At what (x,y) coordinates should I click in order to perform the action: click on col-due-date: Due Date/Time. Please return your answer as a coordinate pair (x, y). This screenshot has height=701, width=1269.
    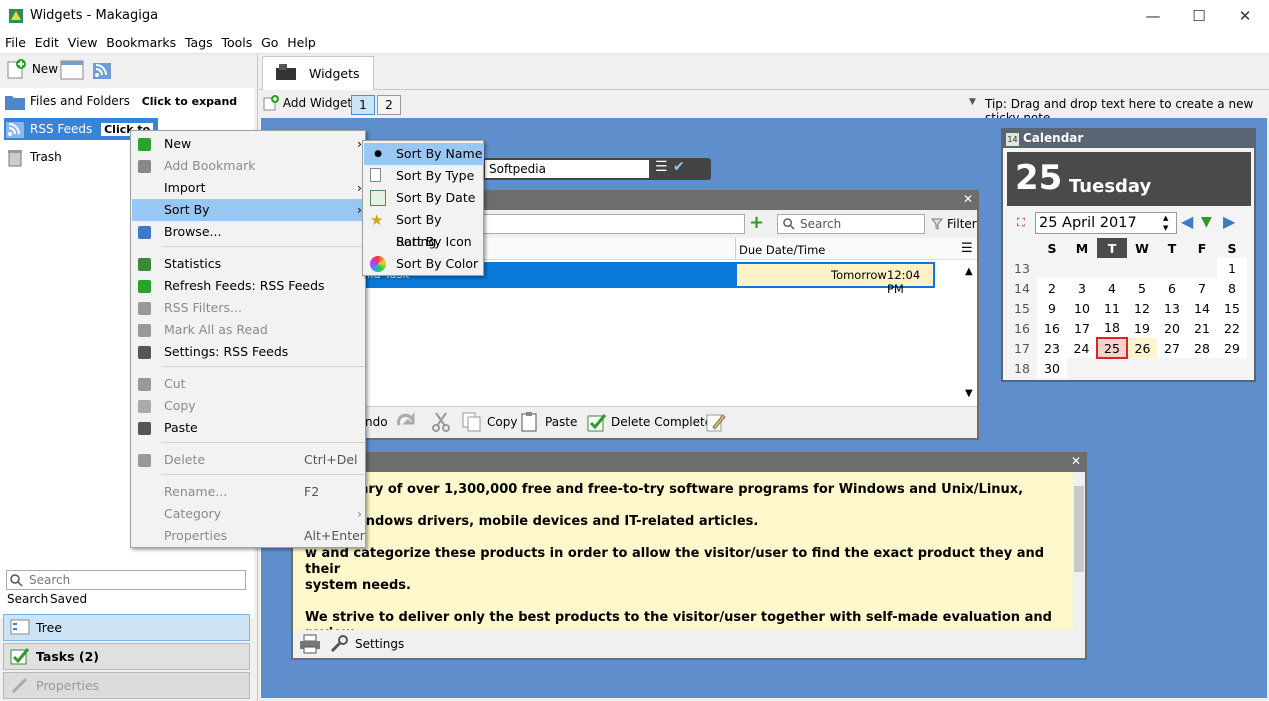
    Looking at the image, I should click on (782, 250).